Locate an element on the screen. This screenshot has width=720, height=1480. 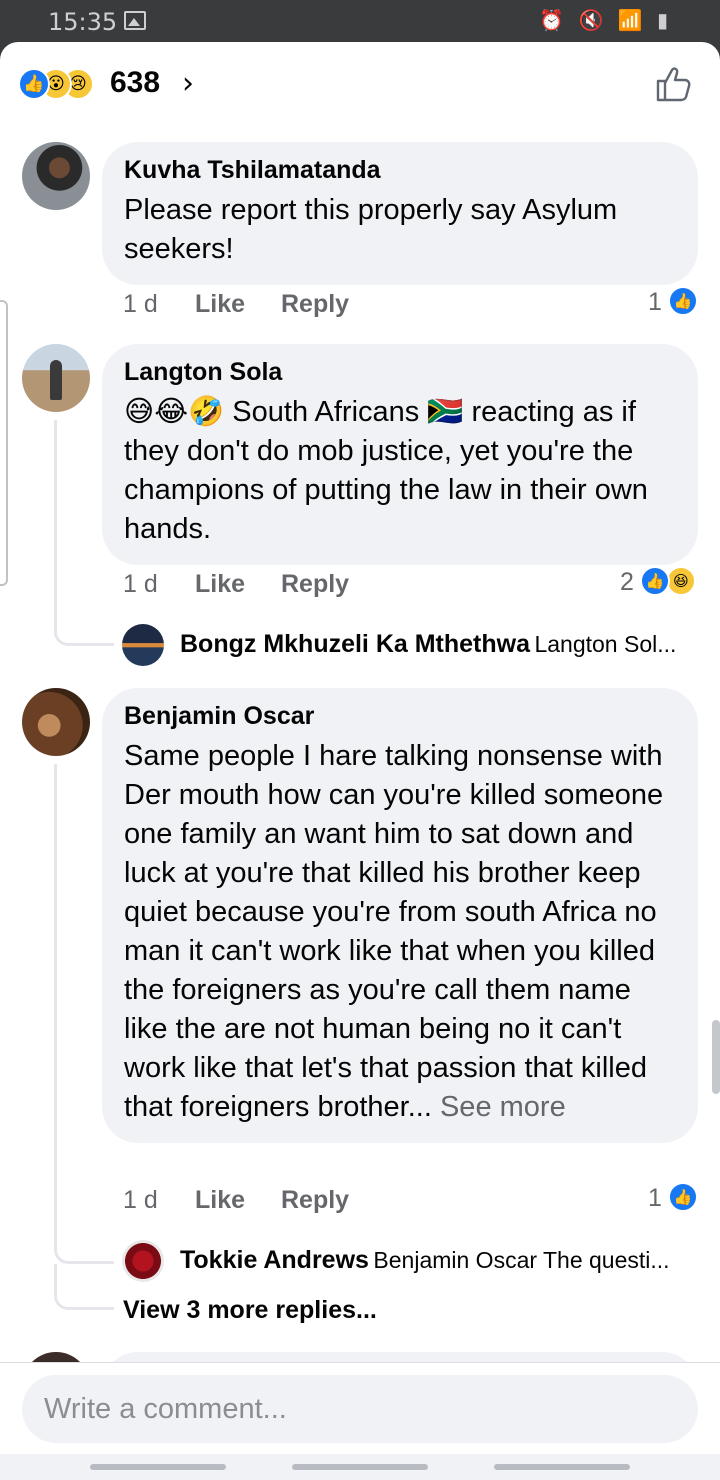
scrollbar-thumb is located at coordinates (716, 1057).